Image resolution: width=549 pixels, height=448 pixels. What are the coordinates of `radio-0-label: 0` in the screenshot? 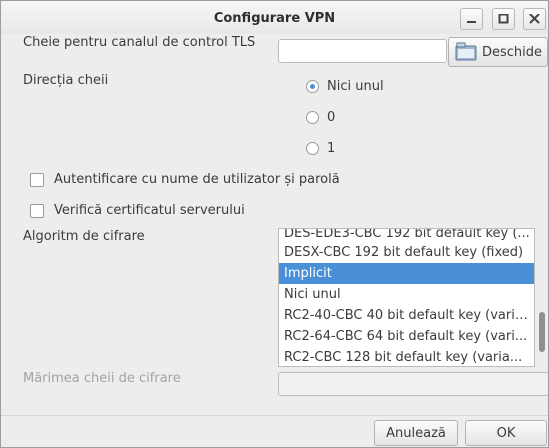 It's located at (331, 117).